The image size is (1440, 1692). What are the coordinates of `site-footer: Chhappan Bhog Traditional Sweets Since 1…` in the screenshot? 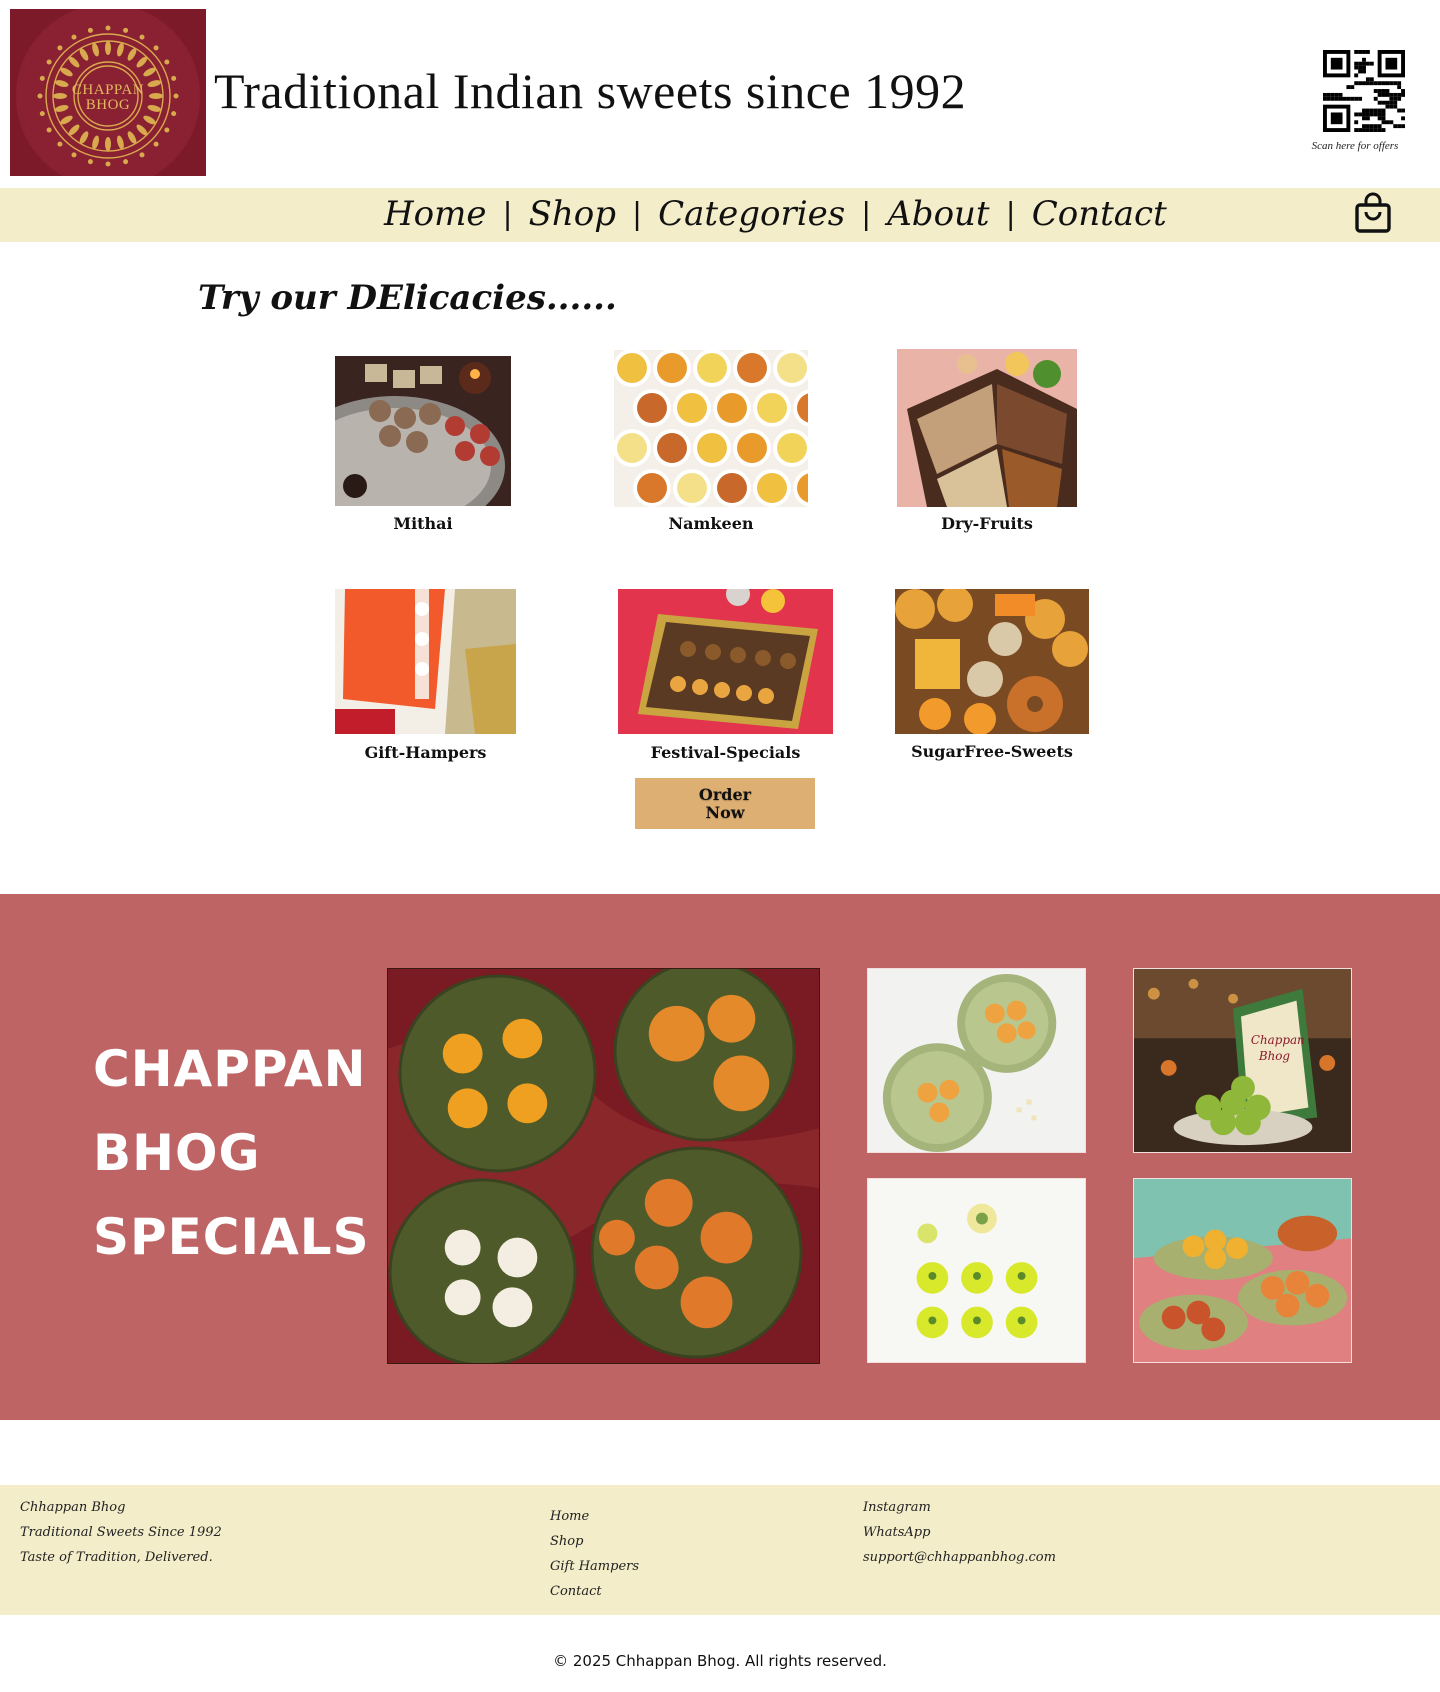 It's located at (720, 1550).